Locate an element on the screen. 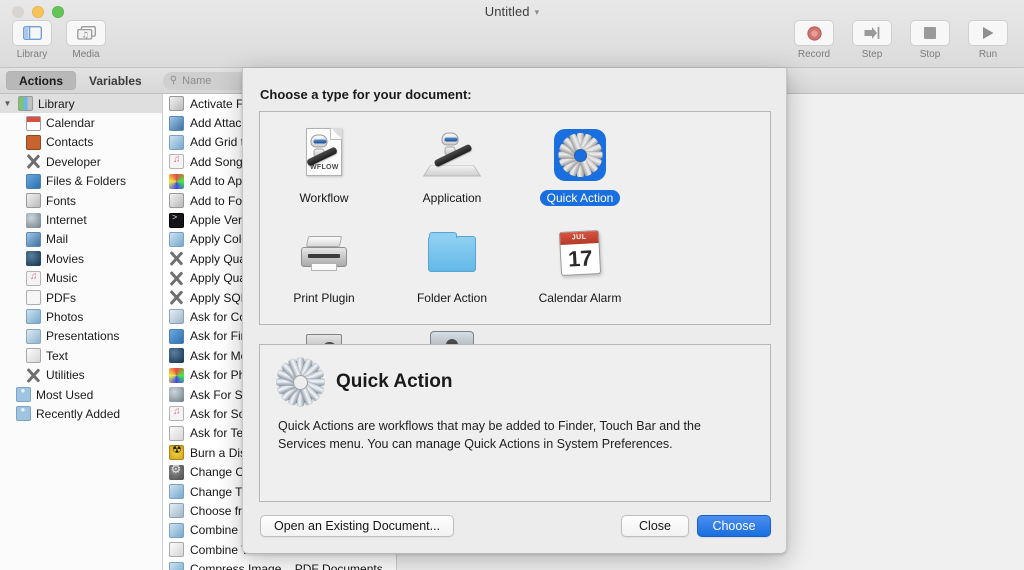  sidebar-item-movies-label: Movies is located at coordinates (65, 258).